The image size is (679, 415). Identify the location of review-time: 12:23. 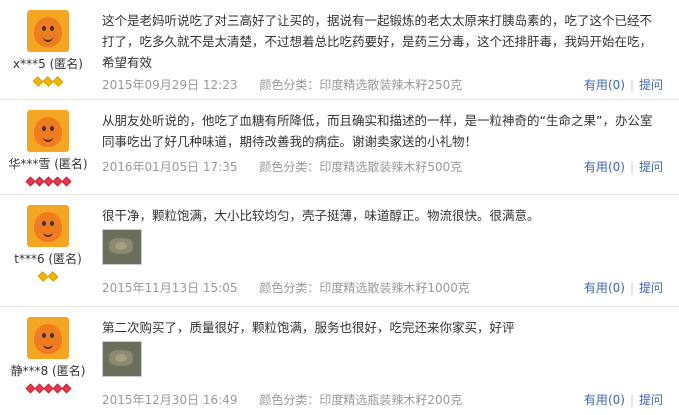
(220, 85).